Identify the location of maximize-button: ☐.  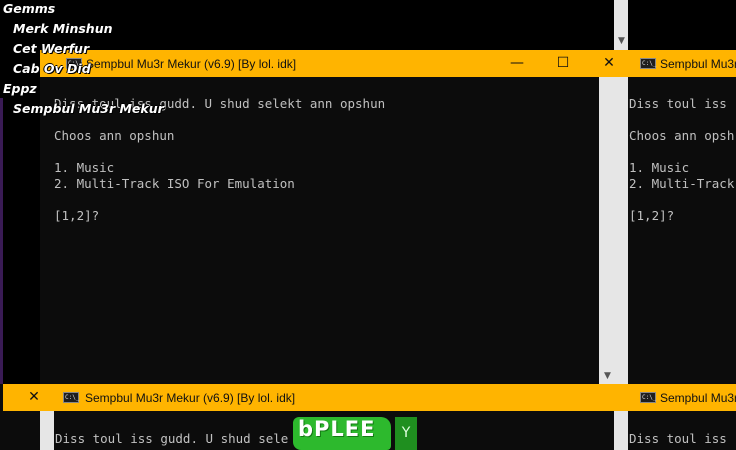
(563, 63).